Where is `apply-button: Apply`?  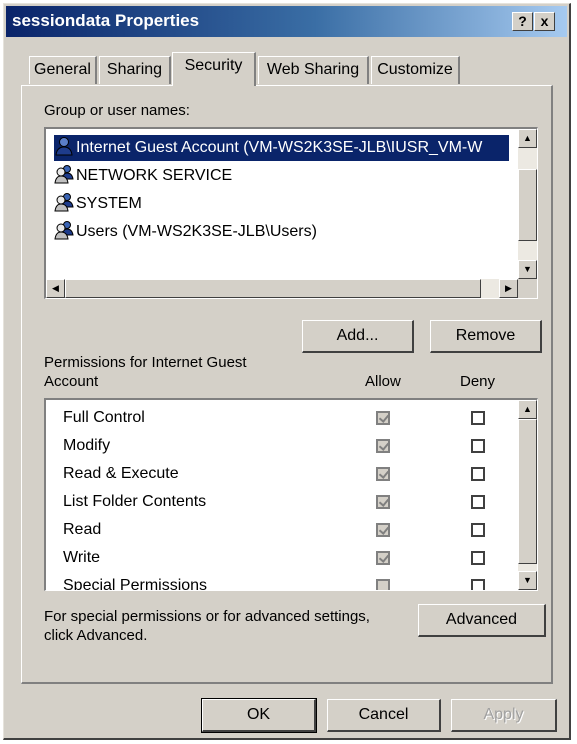
apply-button: Apply is located at coordinates (504, 715).